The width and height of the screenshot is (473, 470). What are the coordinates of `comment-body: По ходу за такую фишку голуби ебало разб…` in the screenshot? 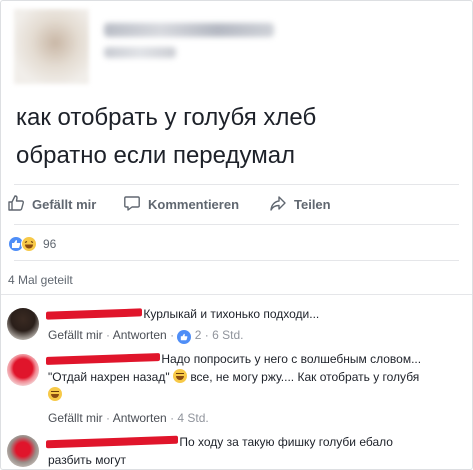 It's located at (219, 451).